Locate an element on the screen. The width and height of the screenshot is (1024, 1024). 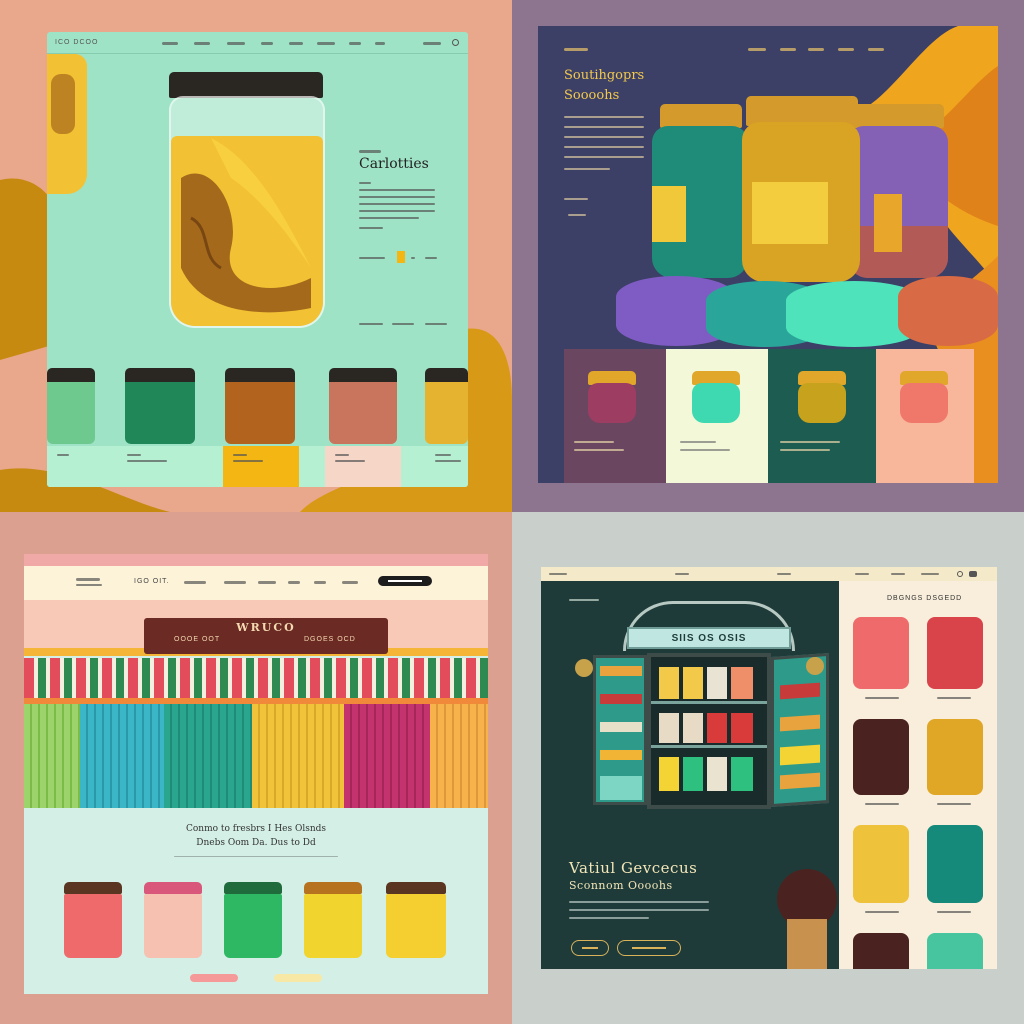
color-swatch is located at coordinates (401, 257).